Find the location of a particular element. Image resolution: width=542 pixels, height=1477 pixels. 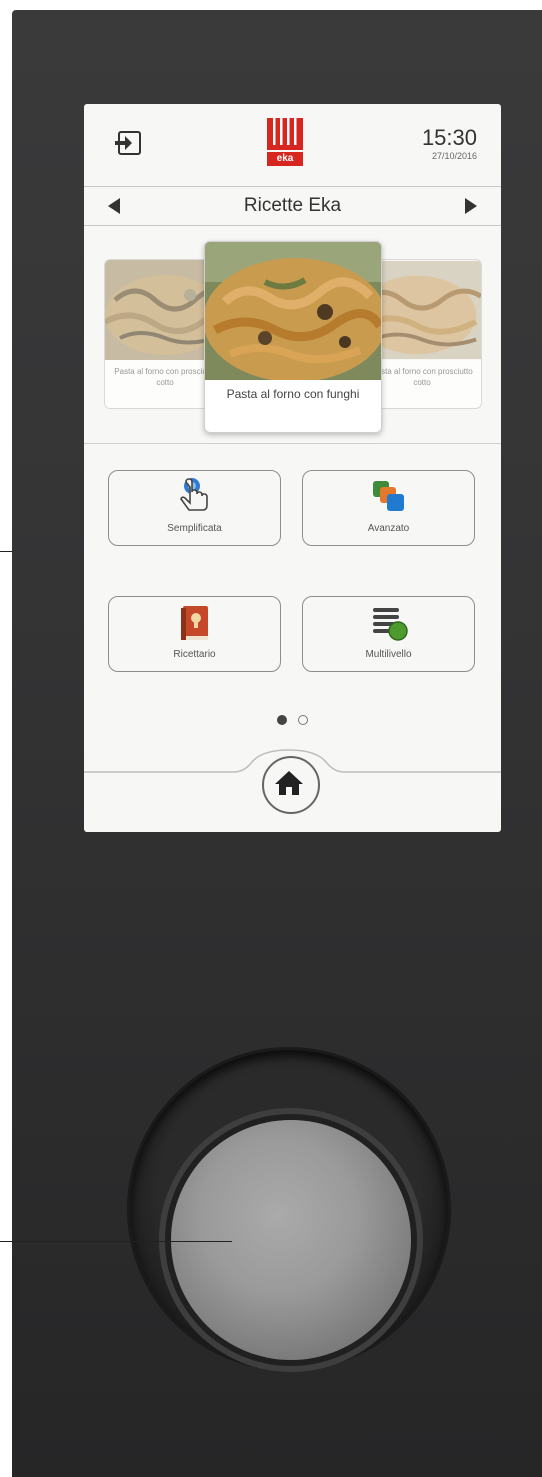

recipe-book-icon is located at coordinates (194, 623).